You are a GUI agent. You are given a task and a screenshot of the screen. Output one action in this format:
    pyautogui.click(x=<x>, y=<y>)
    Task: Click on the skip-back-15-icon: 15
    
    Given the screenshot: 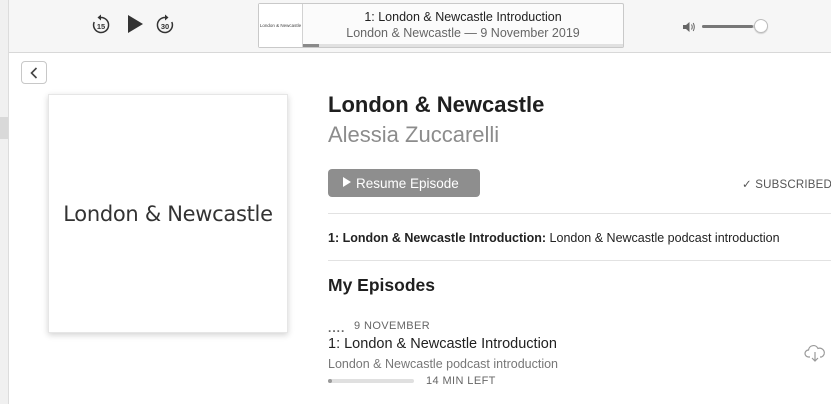 What is the action you would take?
    pyautogui.click(x=101, y=24)
    